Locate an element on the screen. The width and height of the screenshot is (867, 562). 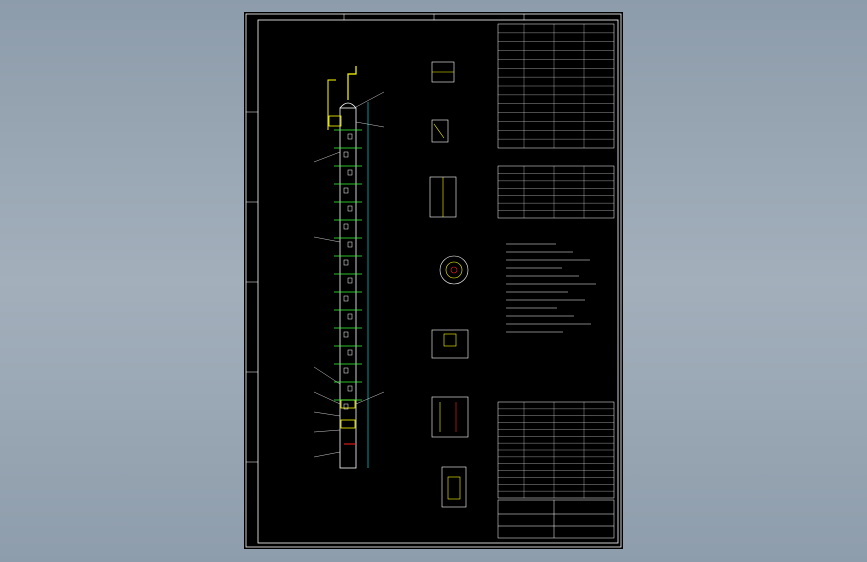
tables is located at coordinates (556, 281).